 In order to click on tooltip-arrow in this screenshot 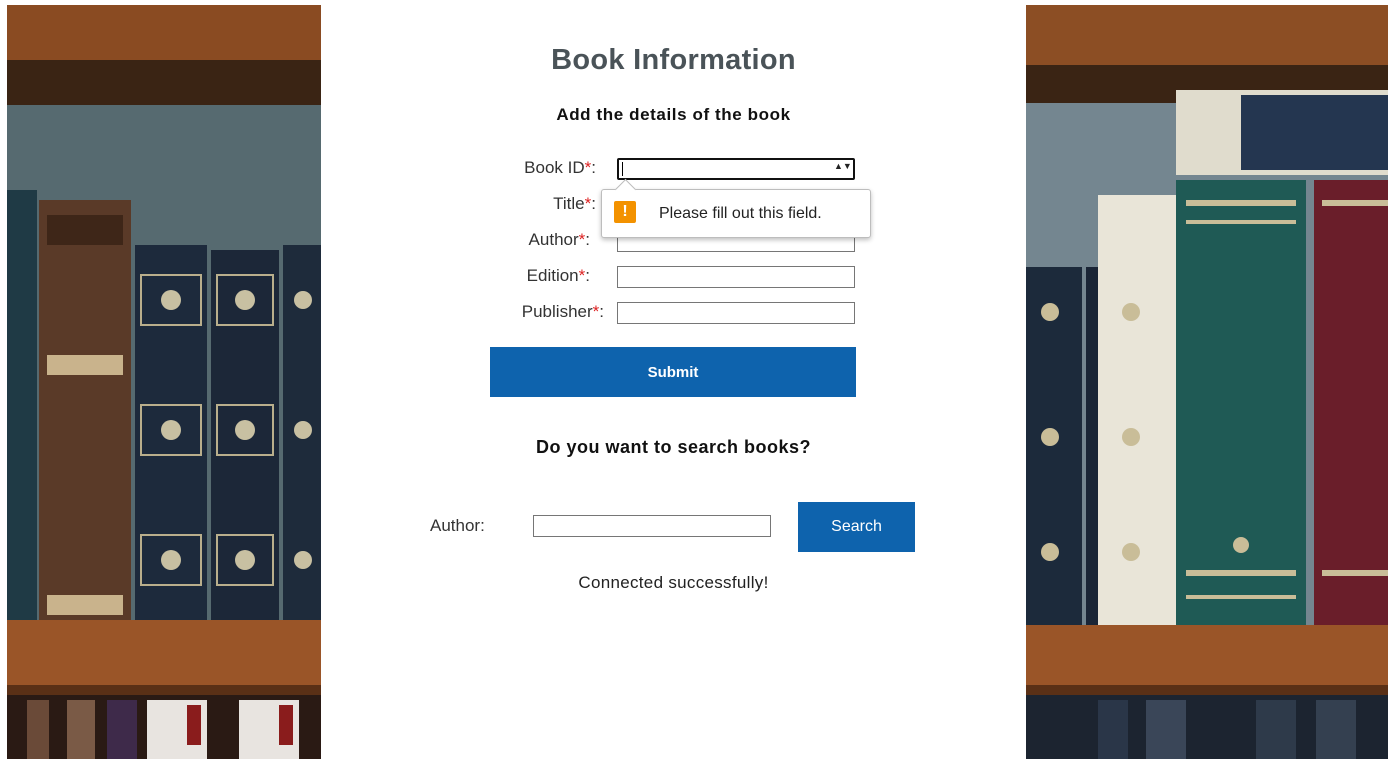, I will do `click(625, 189)`.